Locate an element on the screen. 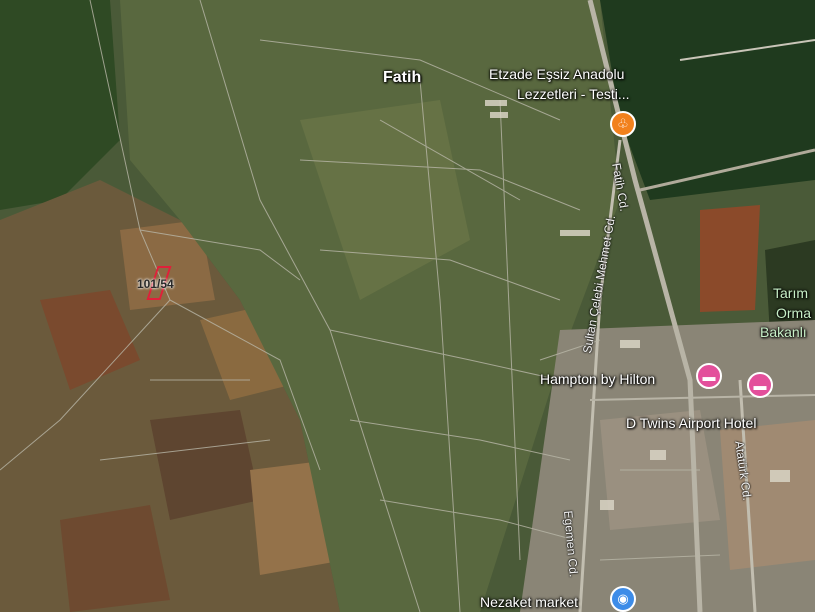  parcel-label: 101/54 is located at coordinates (155, 284).